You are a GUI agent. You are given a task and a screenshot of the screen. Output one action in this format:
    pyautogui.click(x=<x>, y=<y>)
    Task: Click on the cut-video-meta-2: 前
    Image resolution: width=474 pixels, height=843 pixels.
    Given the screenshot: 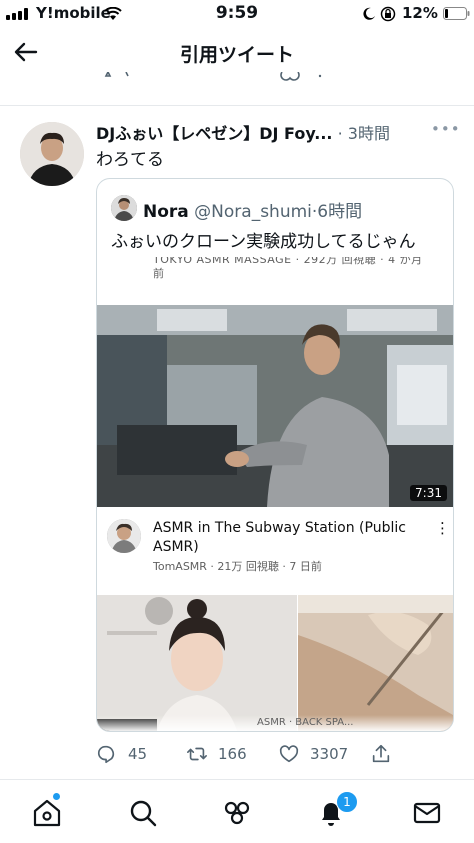 What is the action you would take?
    pyautogui.click(x=158, y=273)
    